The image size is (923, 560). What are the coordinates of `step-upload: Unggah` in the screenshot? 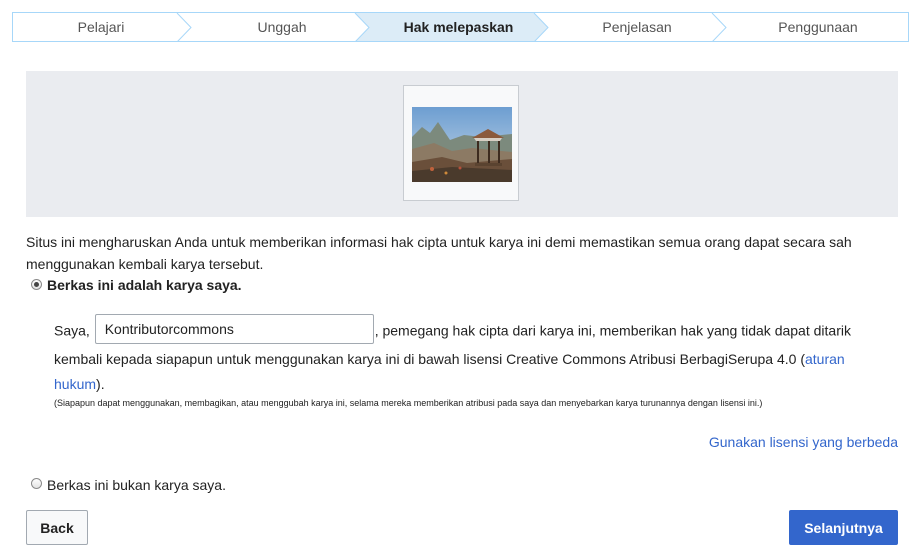 It's located at (282, 27).